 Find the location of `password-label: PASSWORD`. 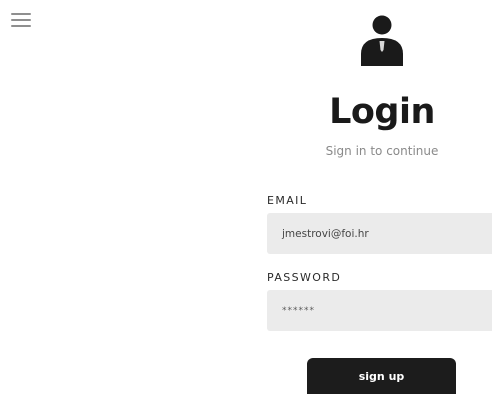

password-label: PASSWORD is located at coordinates (304, 277).